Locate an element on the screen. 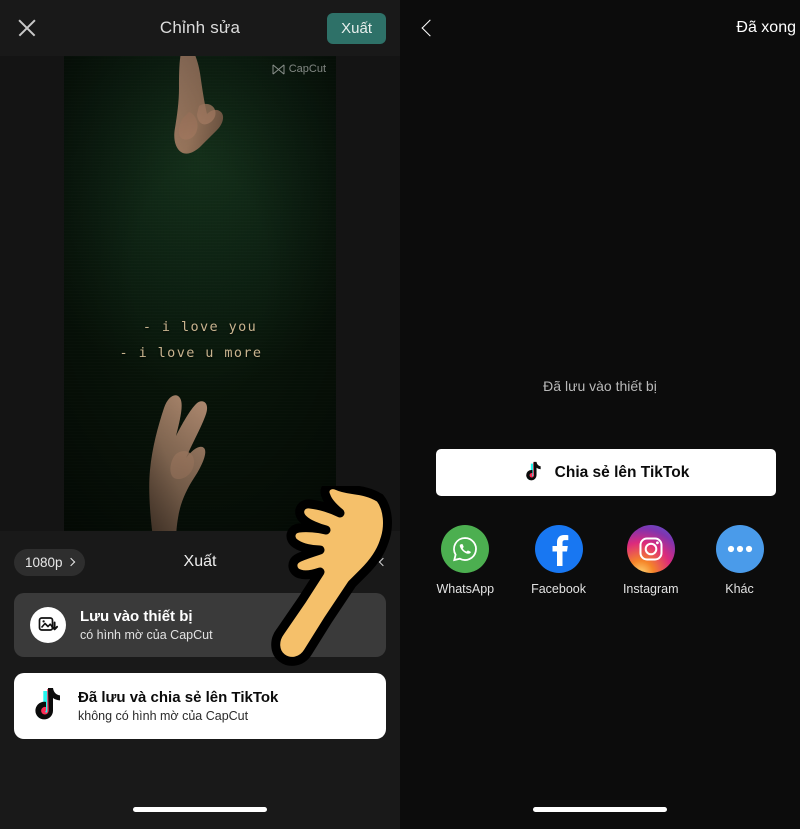 The height and width of the screenshot is (829, 800). capcut-watermark: CapCut is located at coordinates (299, 69).